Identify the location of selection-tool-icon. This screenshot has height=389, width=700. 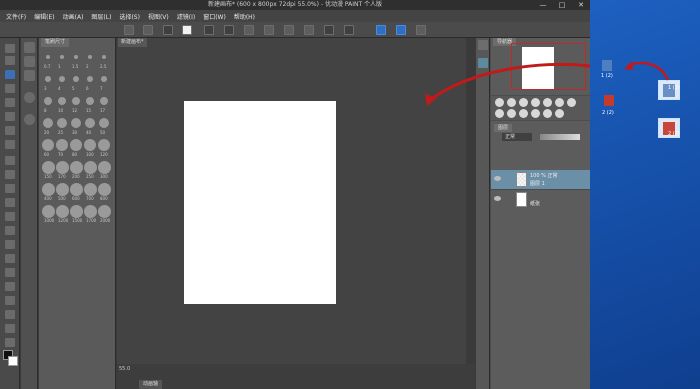
(10, 116).